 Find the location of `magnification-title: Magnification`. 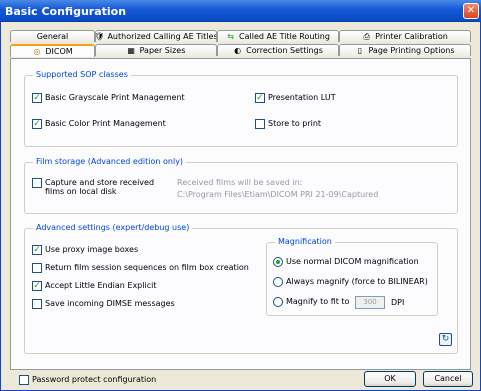

magnification-title: Magnification is located at coordinates (305, 241).